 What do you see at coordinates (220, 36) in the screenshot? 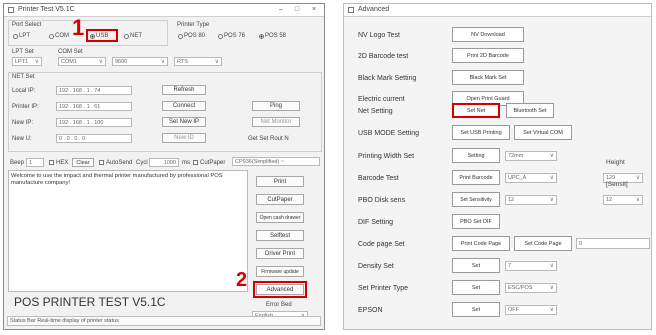
I see `radio-pos76` at bounding box center [220, 36].